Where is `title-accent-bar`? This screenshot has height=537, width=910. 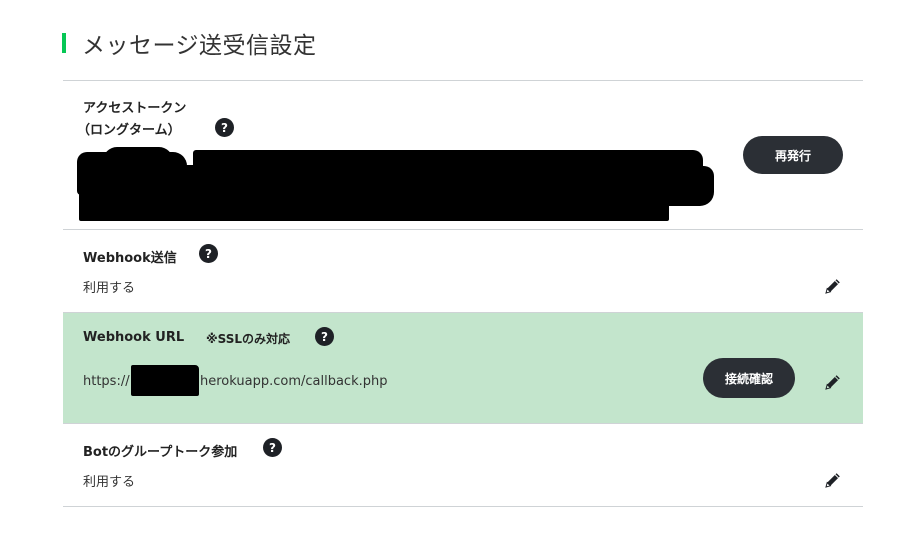 title-accent-bar is located at coordinates (64, 43).